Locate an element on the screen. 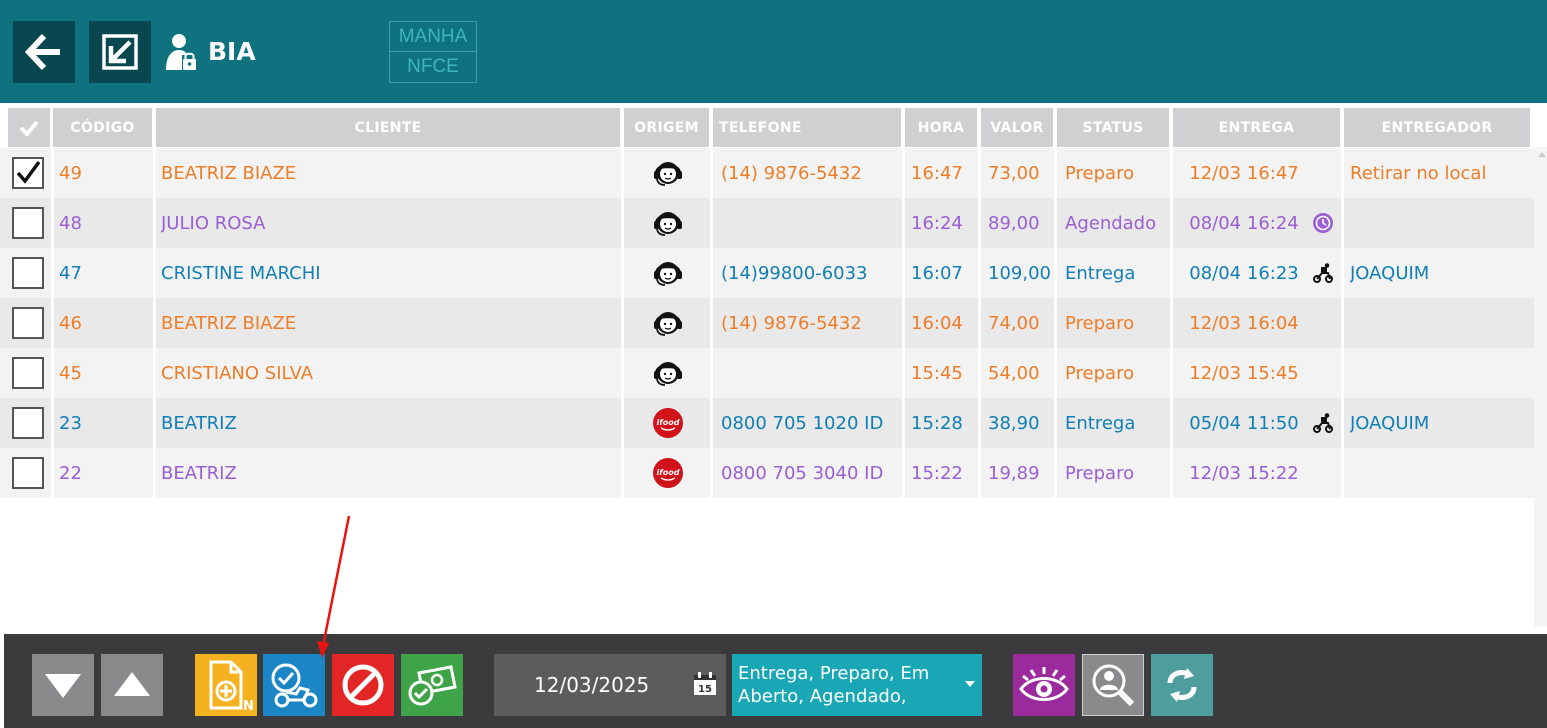 The height and width of the screenshot is (728, 1547). vertical-scrollbar is located at coordinates (1540, 387).